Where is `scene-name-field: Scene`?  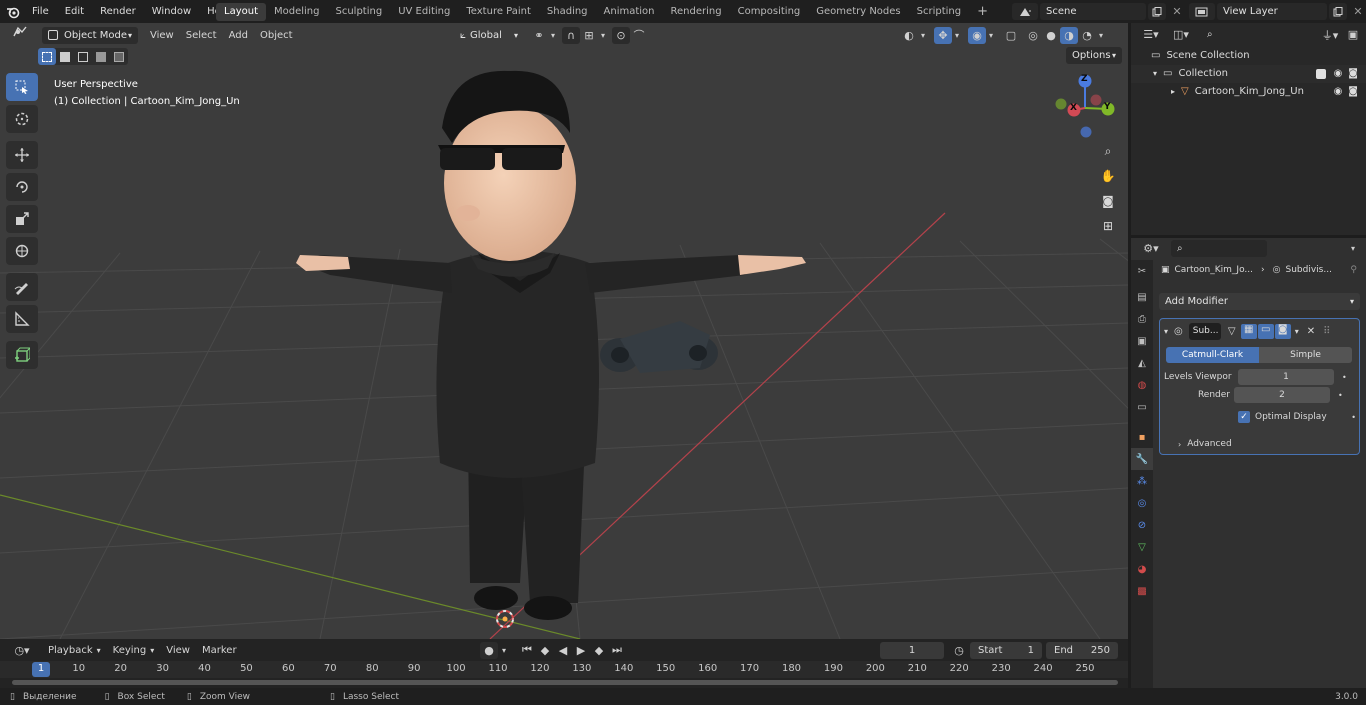 scene-name-field: Scene is located at coordinates (1093, 11).